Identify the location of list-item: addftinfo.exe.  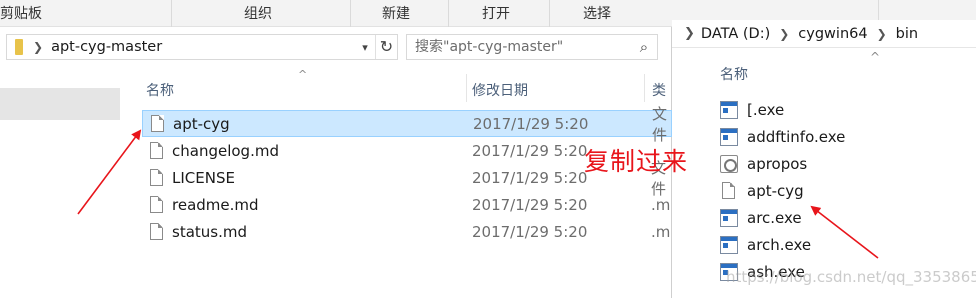
(782, 136).